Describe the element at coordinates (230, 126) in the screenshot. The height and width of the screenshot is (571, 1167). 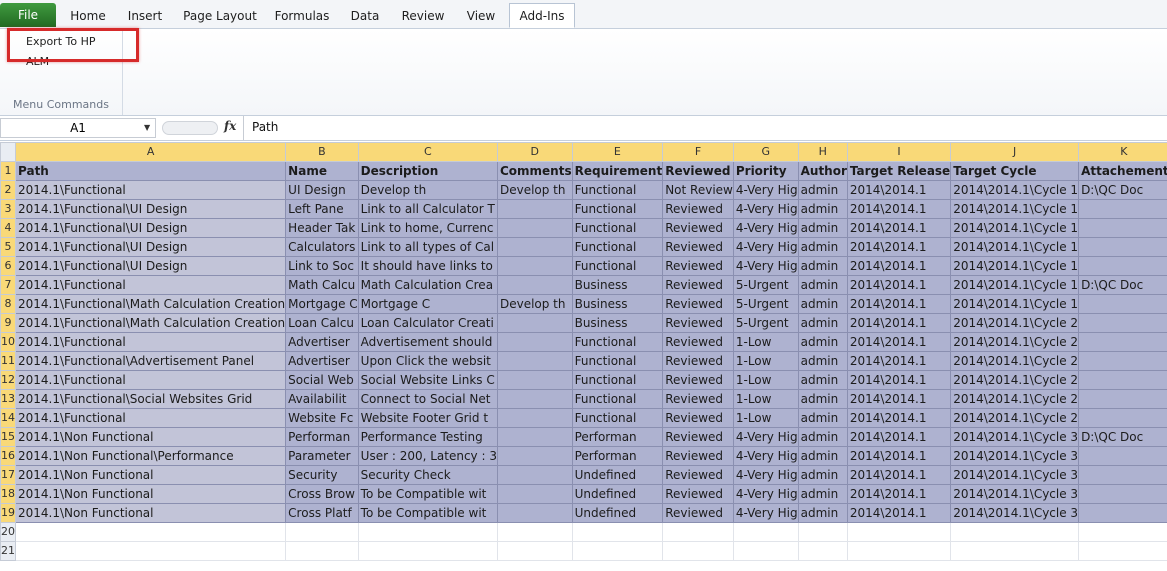
I see `fx-icon: fx` at that location.